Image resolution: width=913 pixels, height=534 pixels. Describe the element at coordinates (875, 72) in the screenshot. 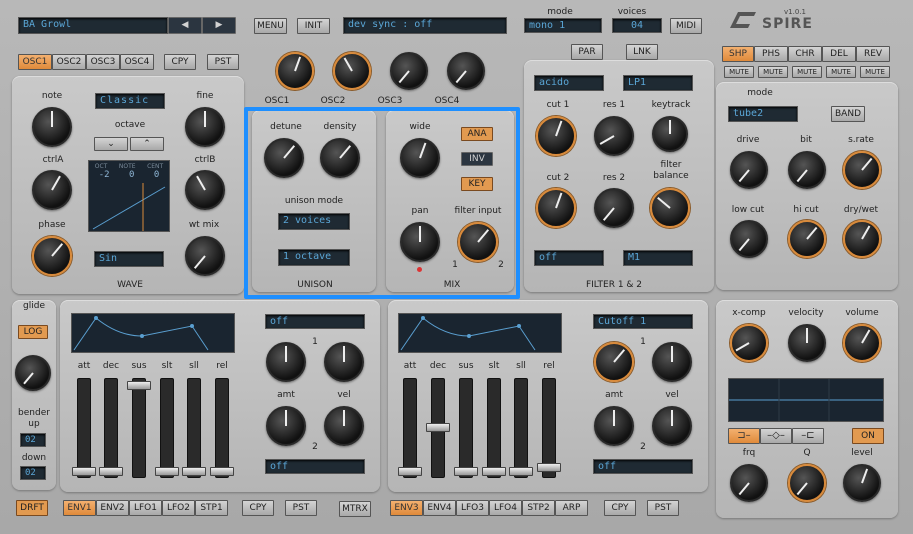

I see `mute-rev-button: MUTE` at that location.